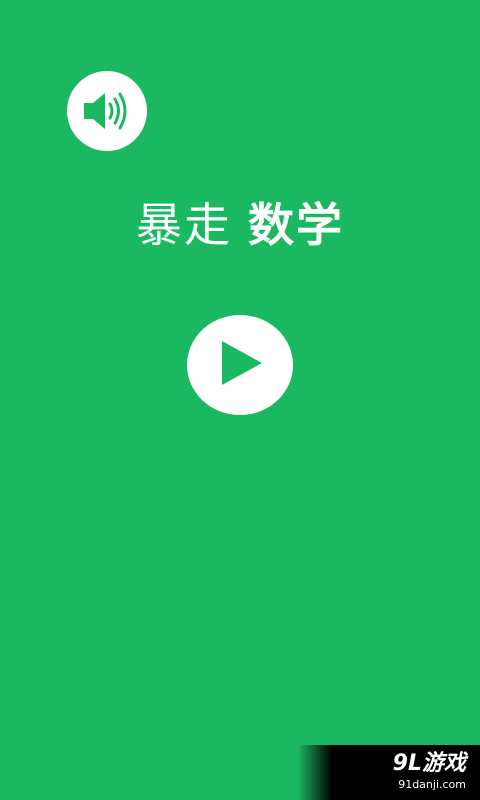  I want to click on speaker-volume-icon, so click(107, 111).